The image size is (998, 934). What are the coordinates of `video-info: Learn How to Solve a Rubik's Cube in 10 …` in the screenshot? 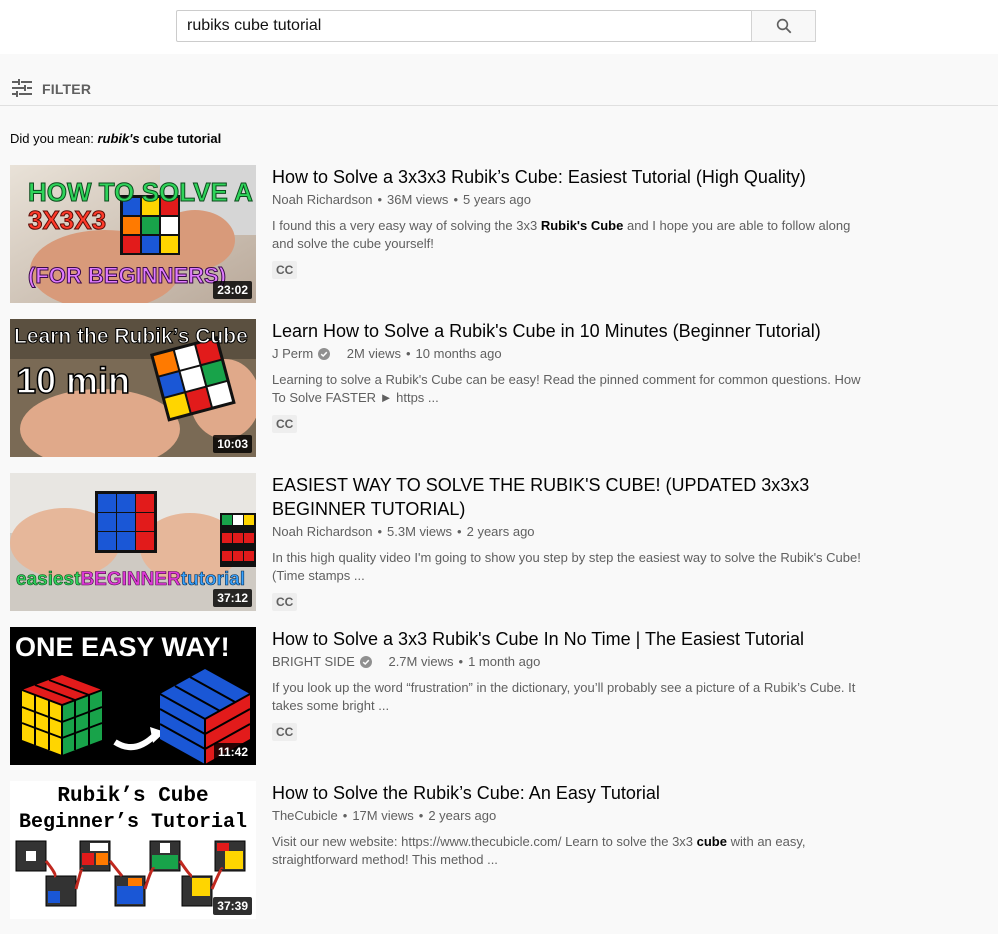 It's located at (572, 376).